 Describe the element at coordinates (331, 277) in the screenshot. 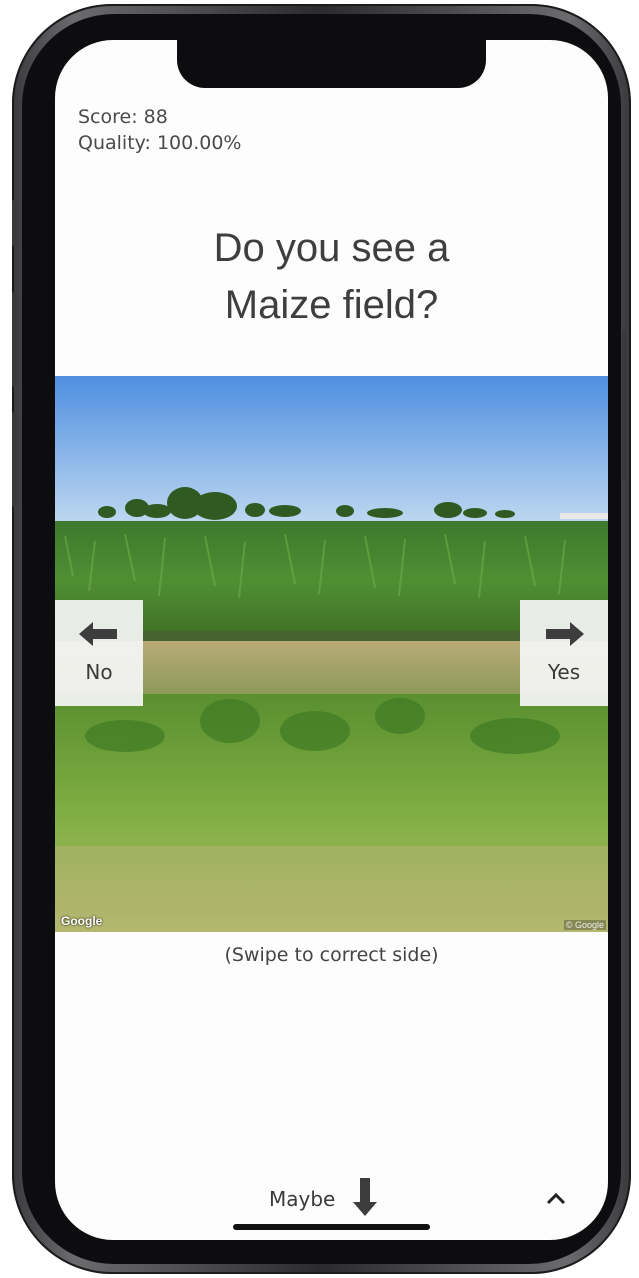

I see `question-heading: Do you see a Maize field?` at that location.